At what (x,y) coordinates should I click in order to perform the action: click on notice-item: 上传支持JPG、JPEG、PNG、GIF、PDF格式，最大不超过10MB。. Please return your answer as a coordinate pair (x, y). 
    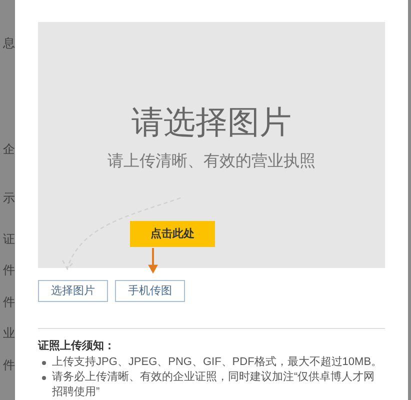
    Looking at the image, I should click on (217, 362).